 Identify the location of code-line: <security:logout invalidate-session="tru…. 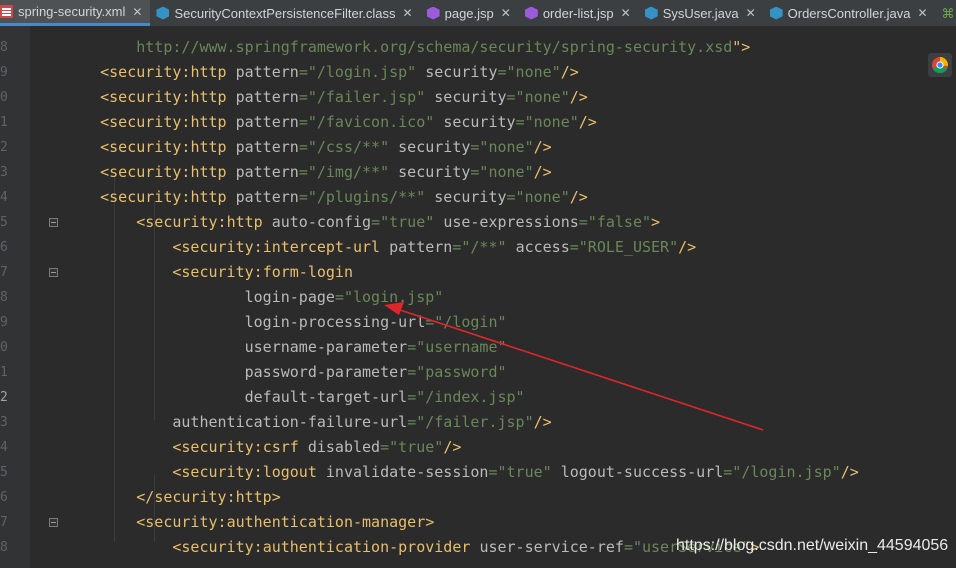
(461, 472).